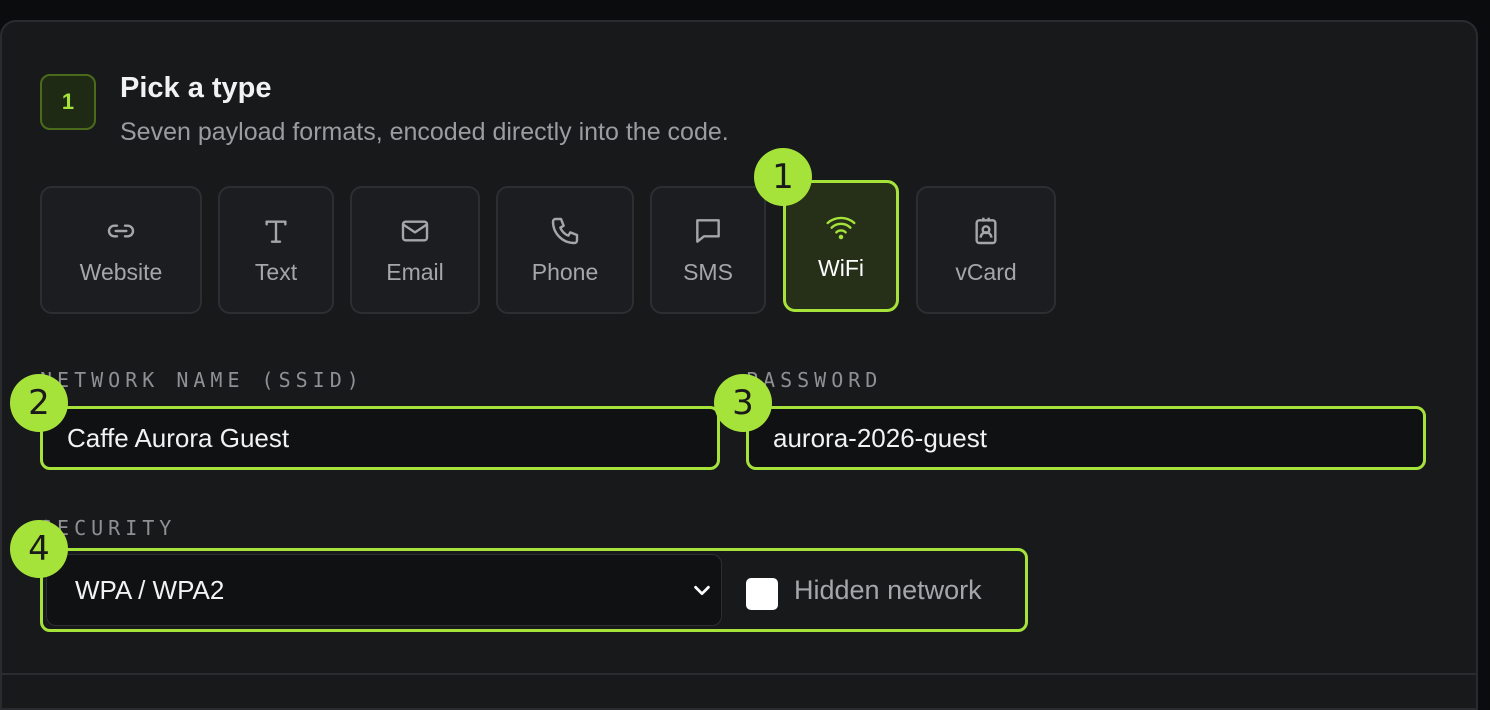  I want to click on type-label: Email, so click(415, 271).